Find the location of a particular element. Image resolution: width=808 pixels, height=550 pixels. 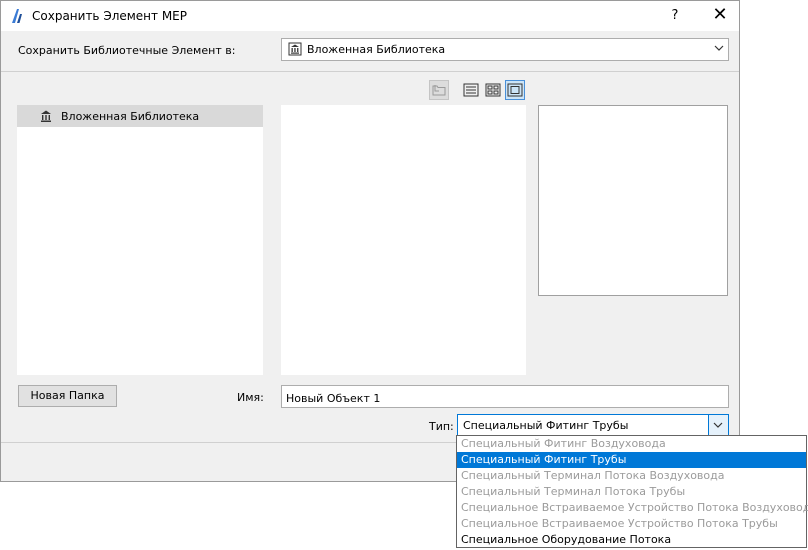

save-location-value: Вложенная Библиотека is located at coordinates (376, 49).